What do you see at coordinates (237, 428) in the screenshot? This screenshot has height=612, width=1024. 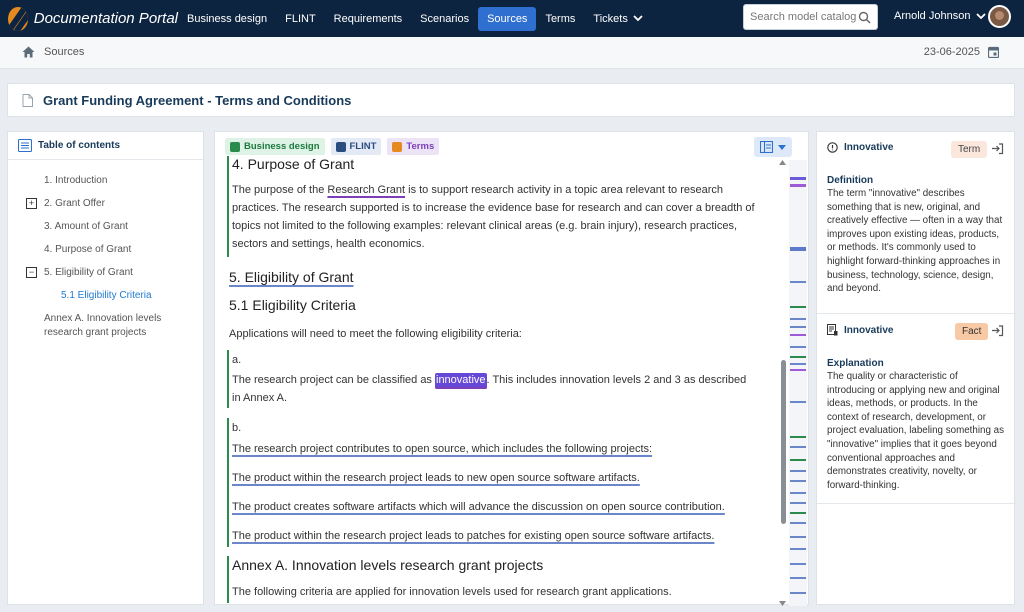 I see `criterion-b-label: b.` at bounding box center [237, 428].